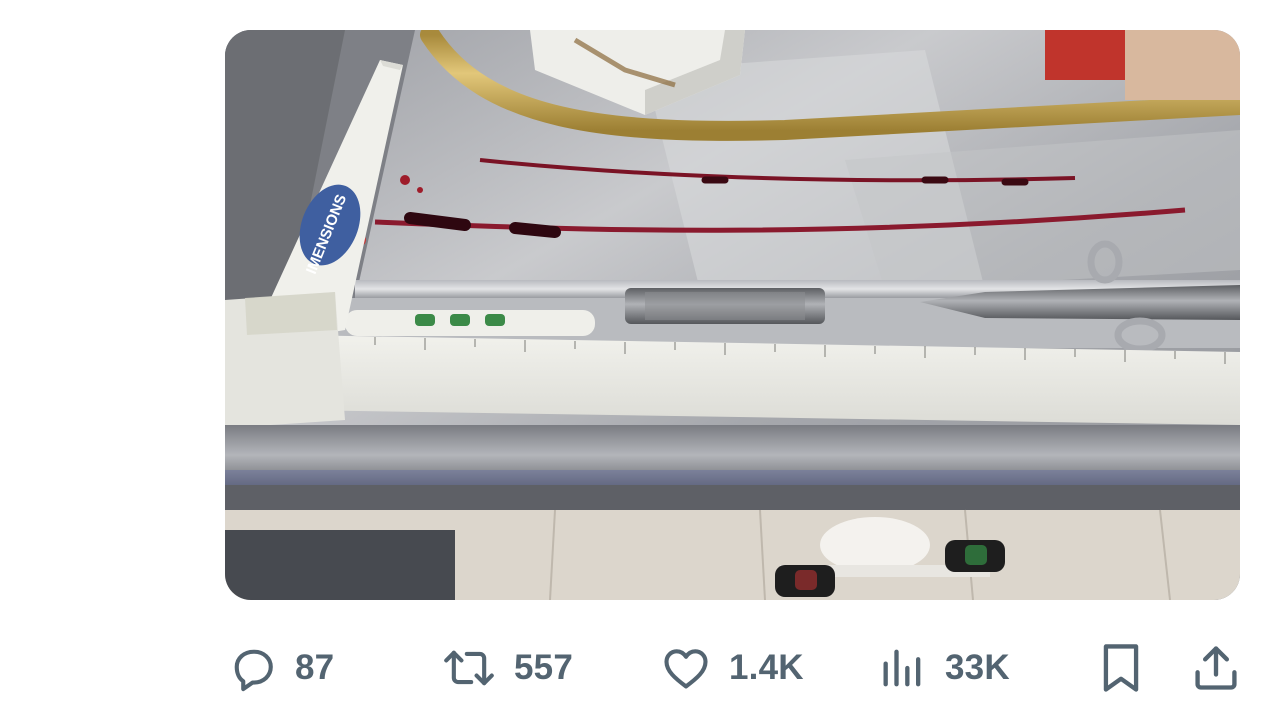 Image resolution: width=1280 pixels, height=720 pixels. I want to click on like-button: 1.4K, so click(731, 668).